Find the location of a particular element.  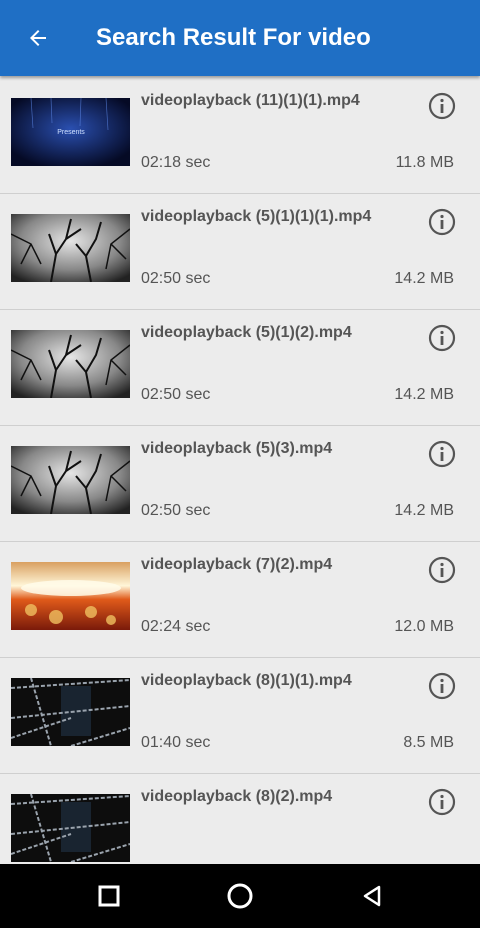

video-name: videoplayback (7)(2).mp4 is located at coordinates (237, 564).